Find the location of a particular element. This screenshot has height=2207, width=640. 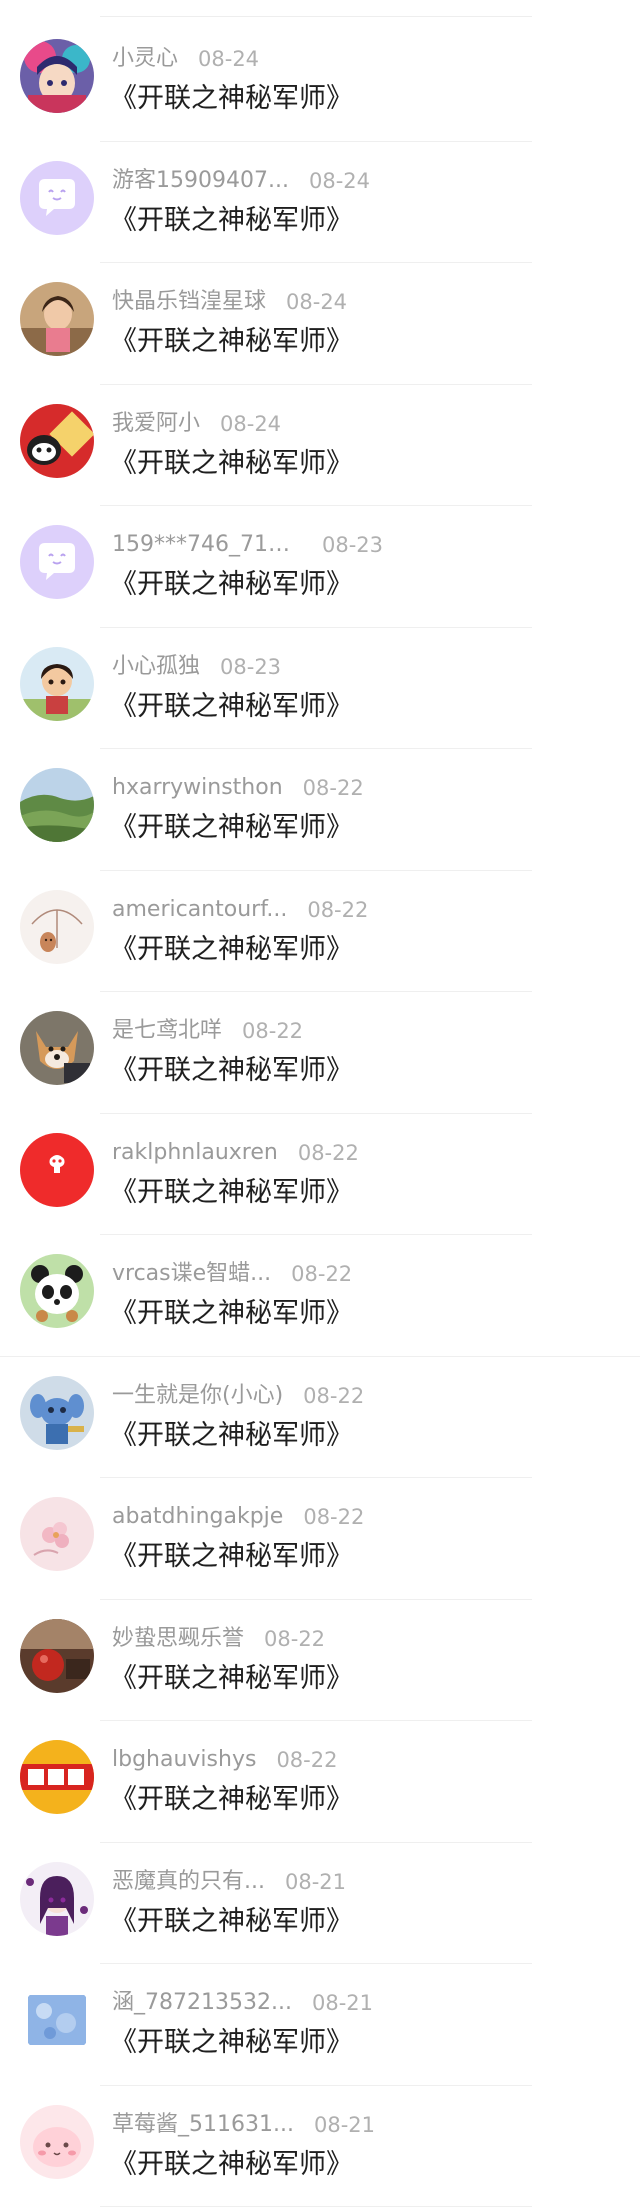

list-item: 是七鸢北咩 08-22 《开联之神秘军师》 is located at coordinates (320, 1053).